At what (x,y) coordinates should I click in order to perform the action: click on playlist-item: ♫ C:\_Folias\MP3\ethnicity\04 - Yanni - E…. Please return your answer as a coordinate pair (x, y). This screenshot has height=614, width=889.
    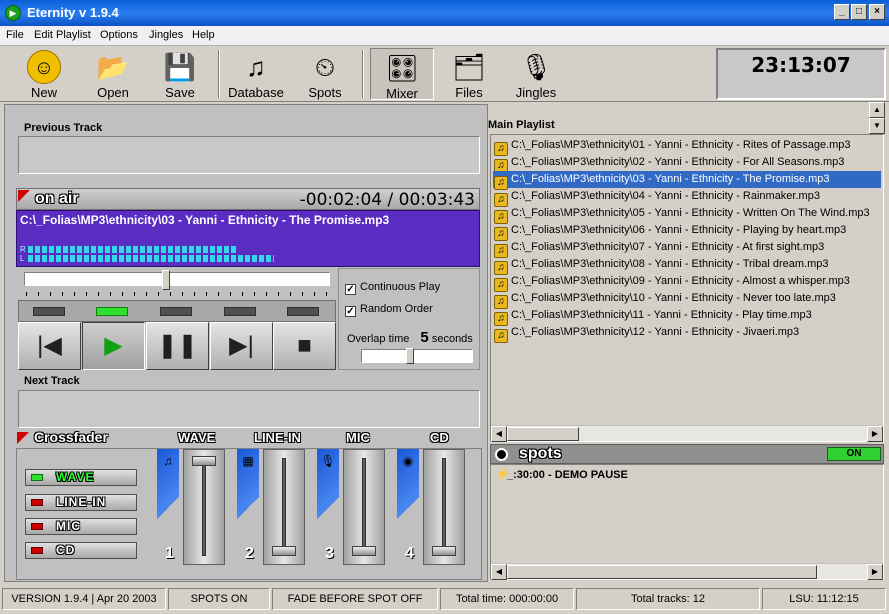
    Looking at the image, I should click on (687, 197).